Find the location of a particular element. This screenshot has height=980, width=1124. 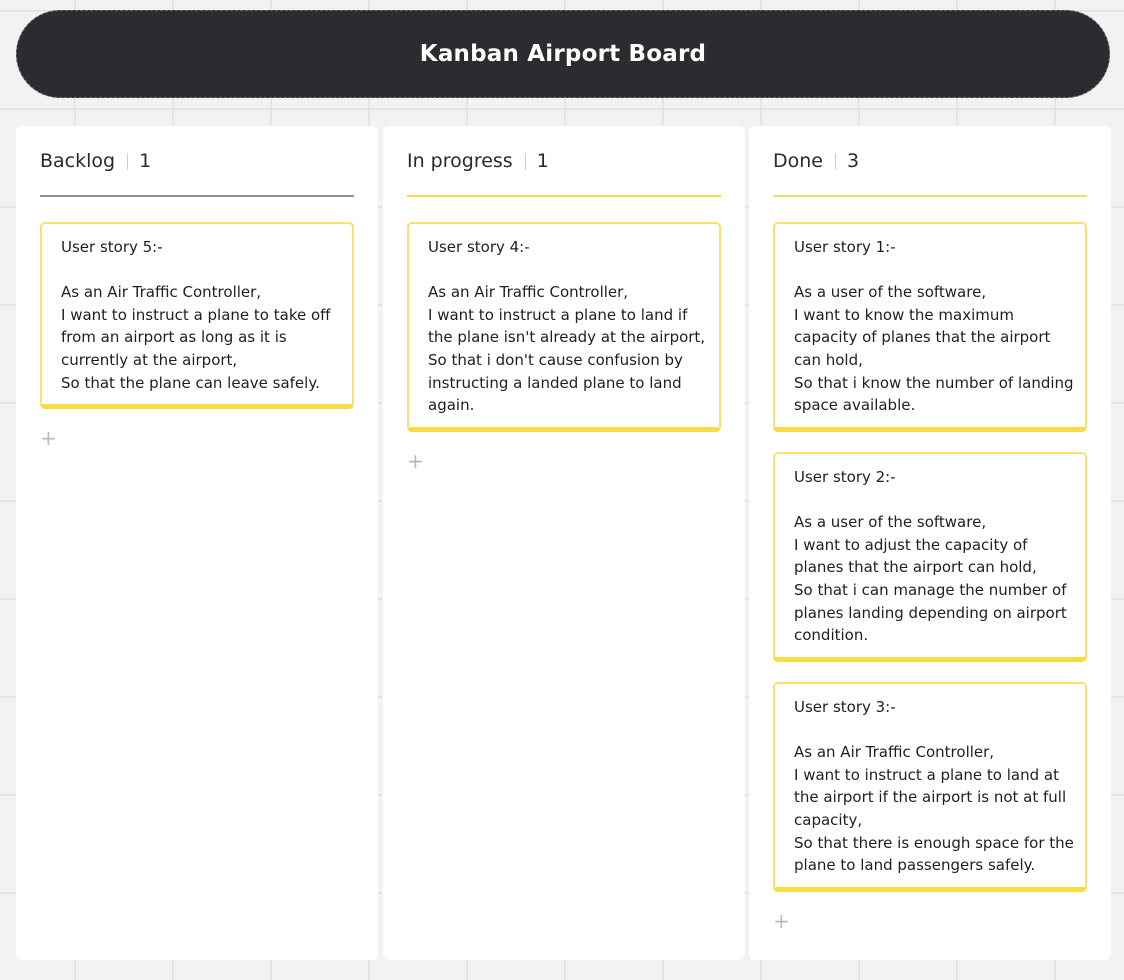

card-text-line: planes landing depending on airport is located at coordinates (930, 612).